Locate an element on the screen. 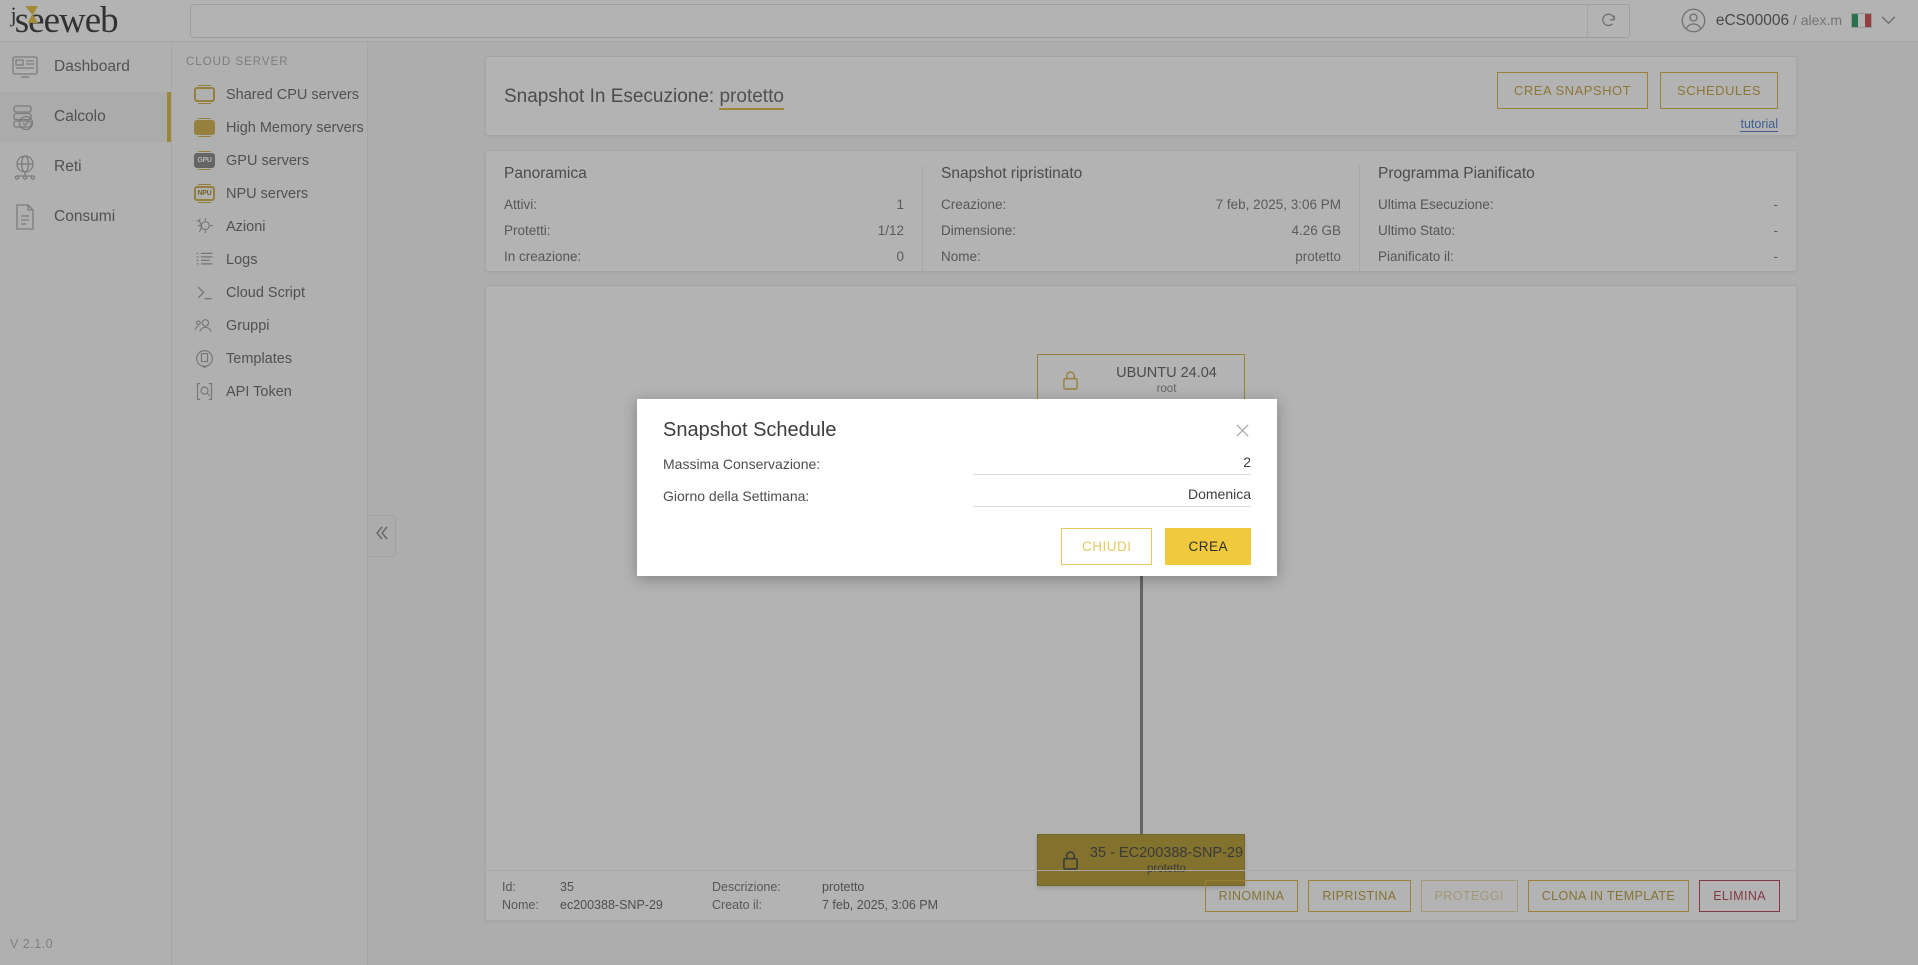 This screenshot has width=1918, height=965. giorno-della-settimana-input is located at coordinates (1112, 496).